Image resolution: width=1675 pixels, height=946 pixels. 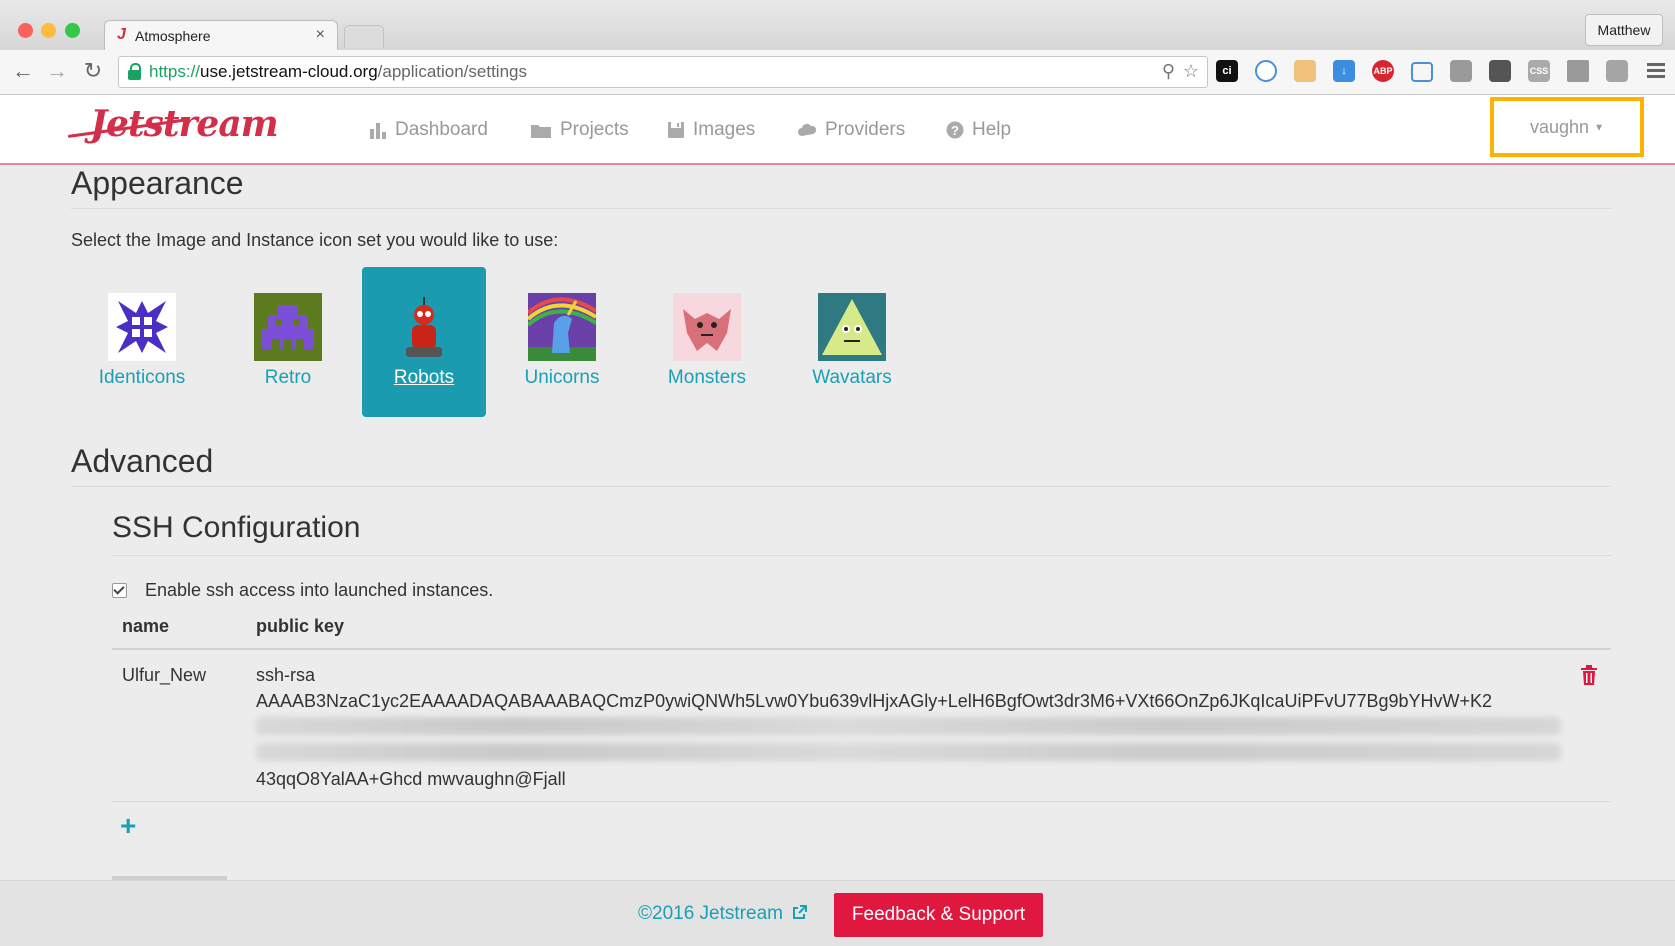 What do you see at coordinates (1578, 71) in the screenshot?
I see `drive-extension-icon` at bounding box center [1578, 71].